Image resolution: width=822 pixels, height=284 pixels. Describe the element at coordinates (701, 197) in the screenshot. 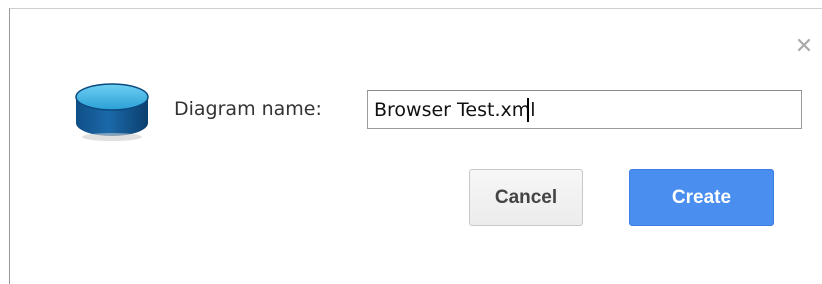

I see `create-button: Create` at that location.